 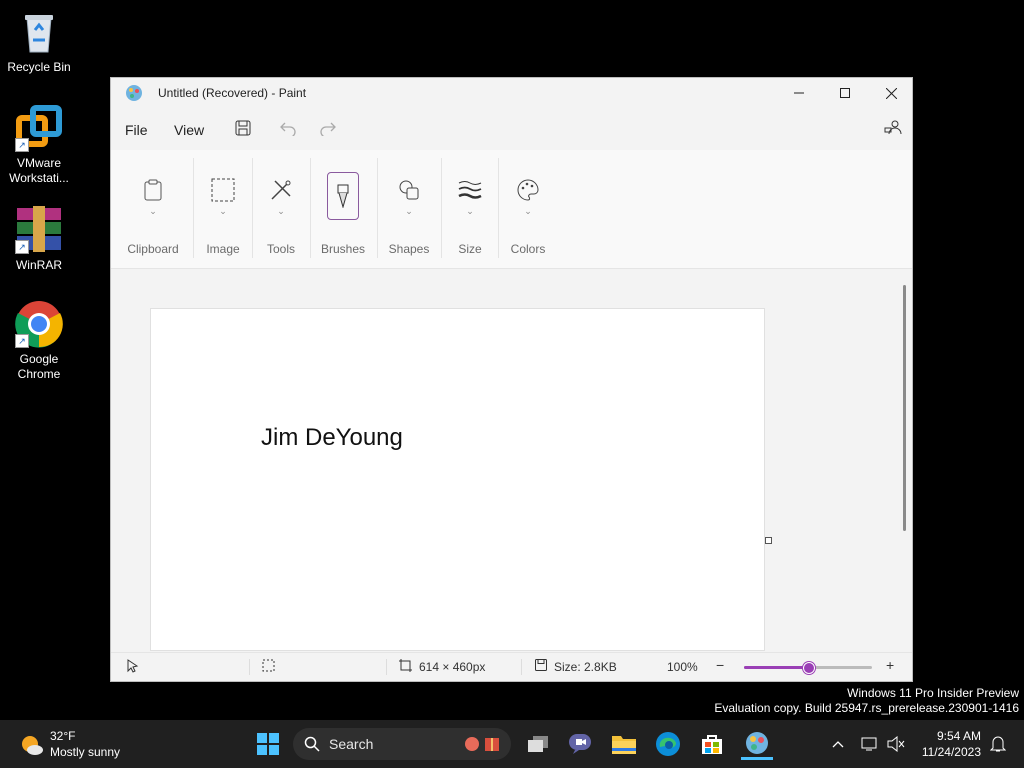 What do you see at coordinates (39, 341) in the screenshot?
I see `desktop-icon-chrome: ↗ Google Chrome` at bounding box center [39, 341].